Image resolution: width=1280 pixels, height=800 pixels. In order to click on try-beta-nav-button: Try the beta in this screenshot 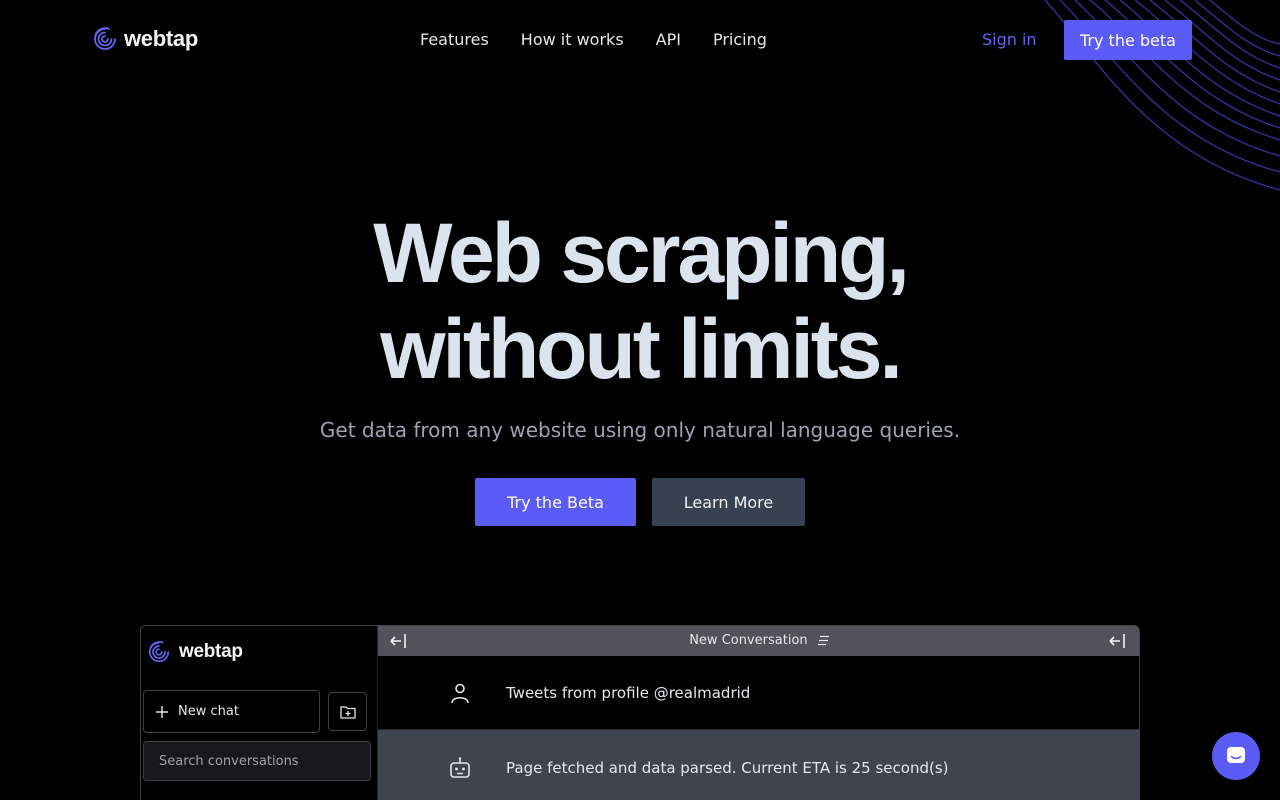, I will do `click(1128, 40)`.